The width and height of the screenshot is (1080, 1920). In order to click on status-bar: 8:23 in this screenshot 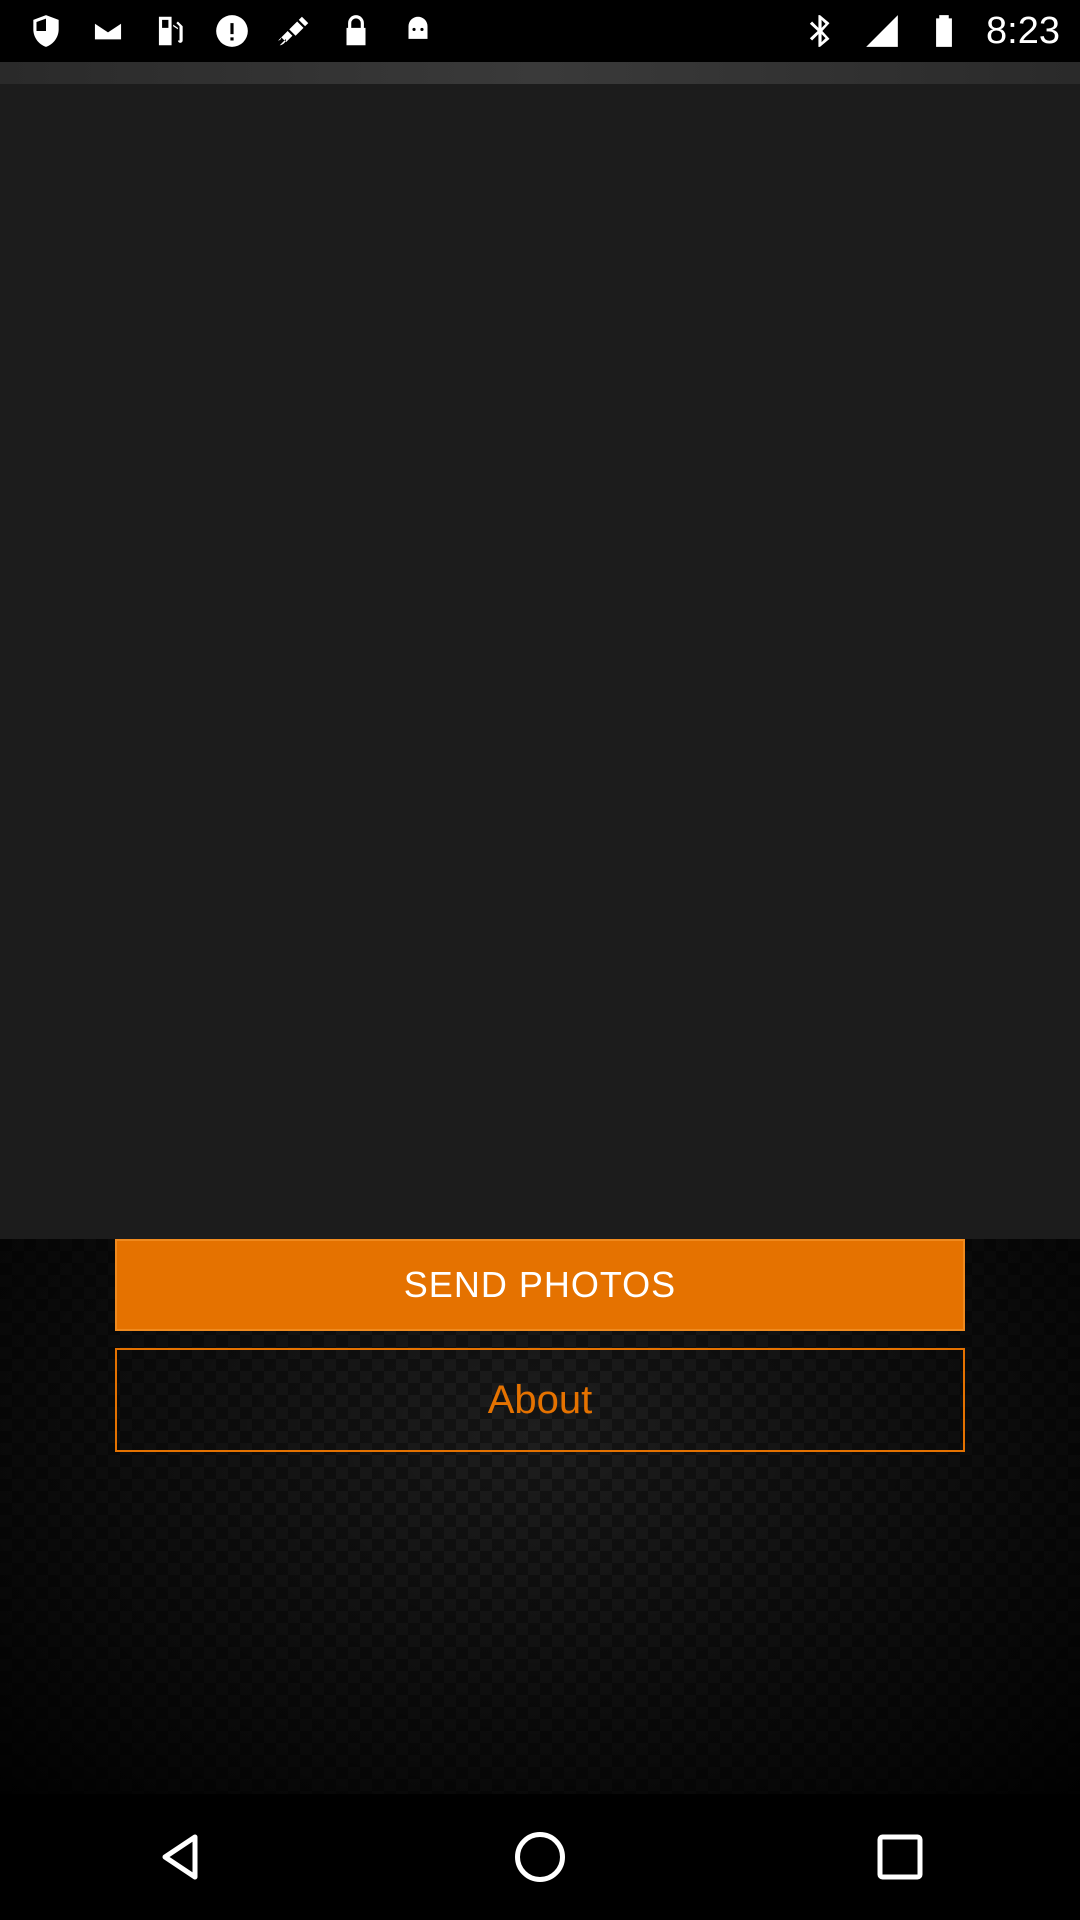, I will do `click(540, 31)`.